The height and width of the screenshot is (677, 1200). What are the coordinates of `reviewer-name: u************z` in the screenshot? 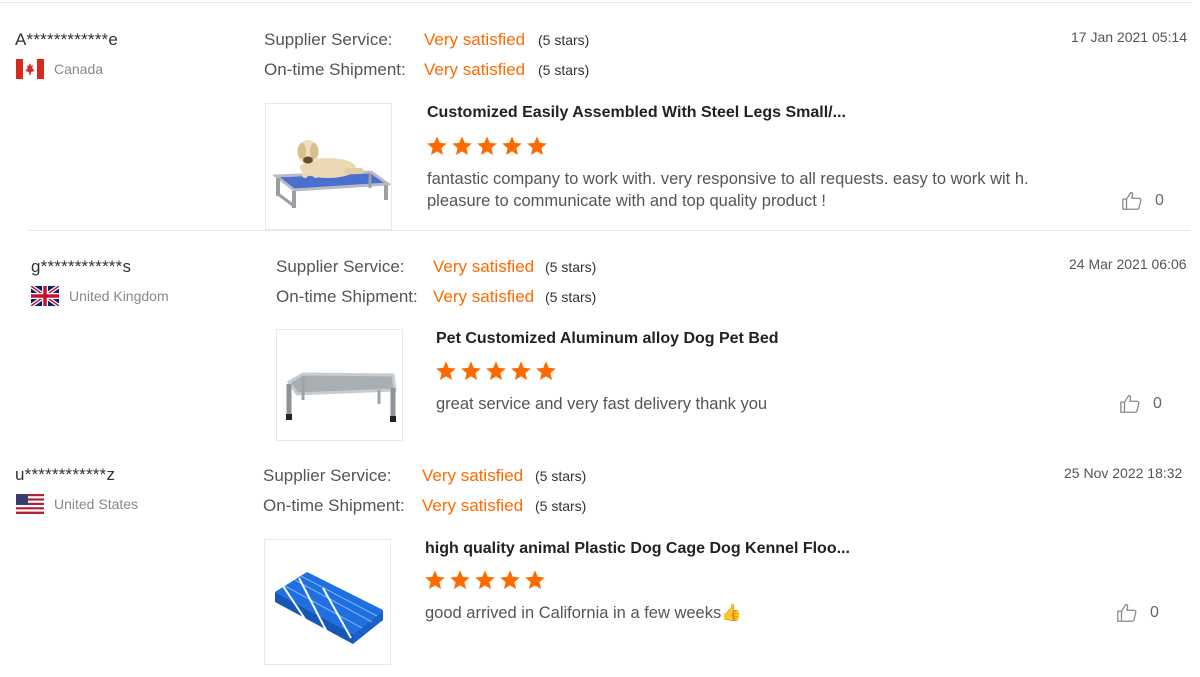 It's located at (65, 474).